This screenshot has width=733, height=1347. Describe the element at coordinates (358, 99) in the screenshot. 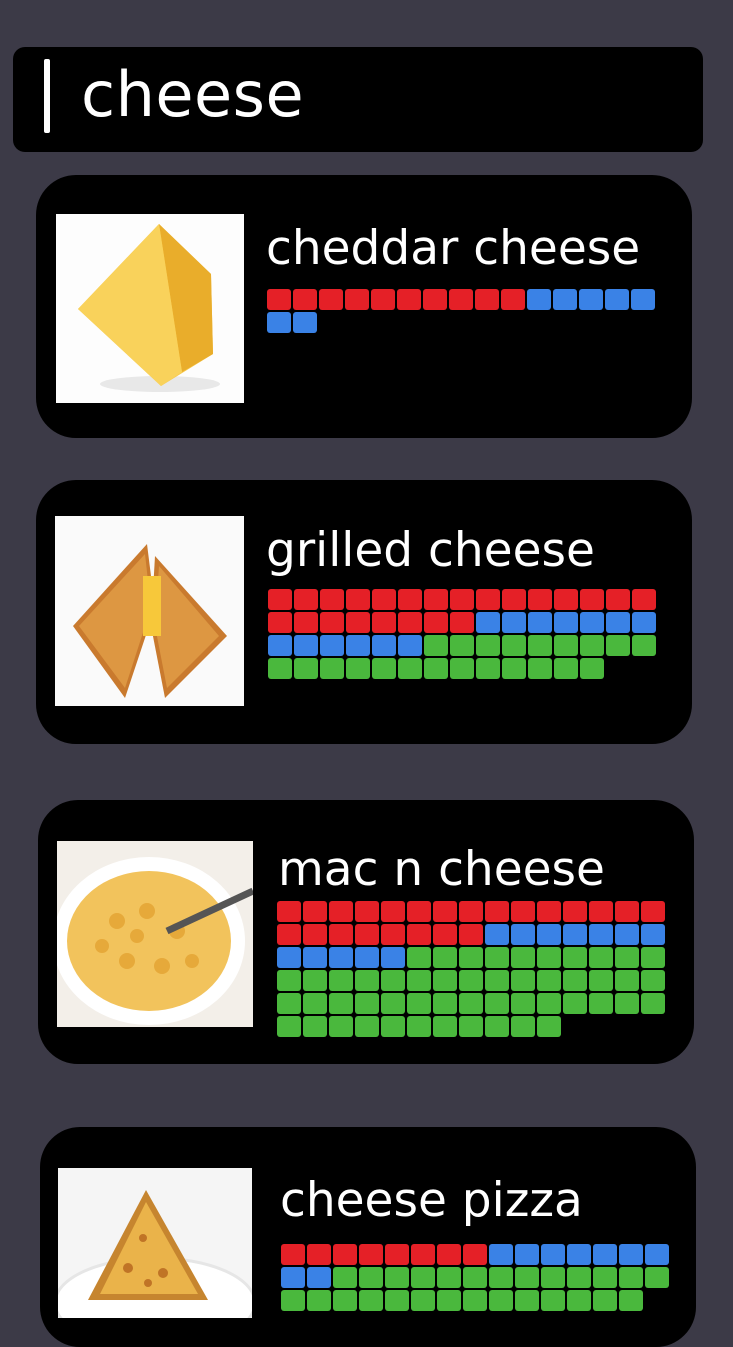

I see `search-bar: cheese` at that location.